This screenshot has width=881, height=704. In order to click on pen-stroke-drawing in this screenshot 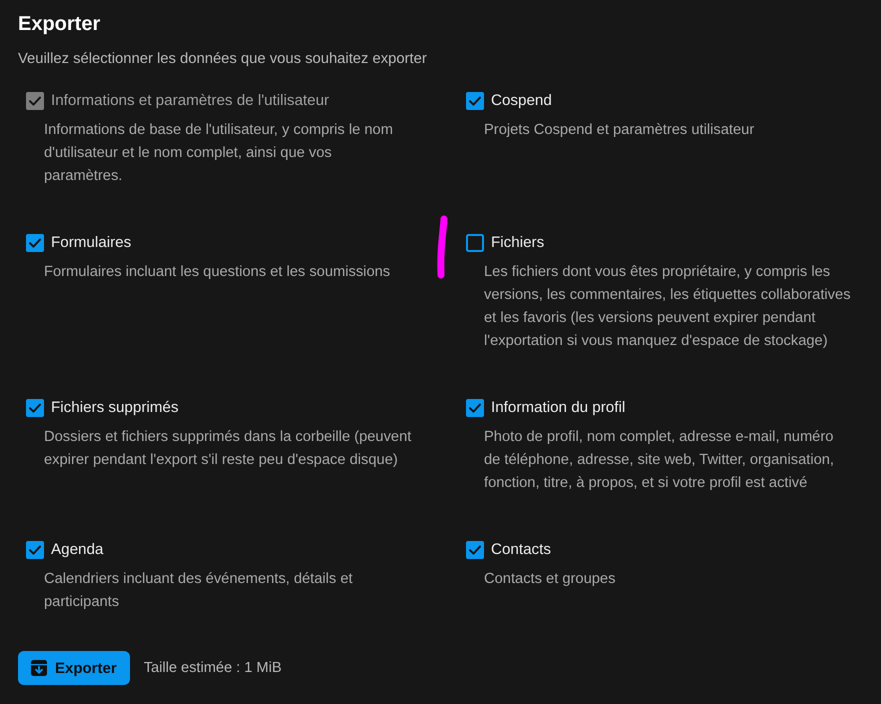, I will do `click(442, 247)`.